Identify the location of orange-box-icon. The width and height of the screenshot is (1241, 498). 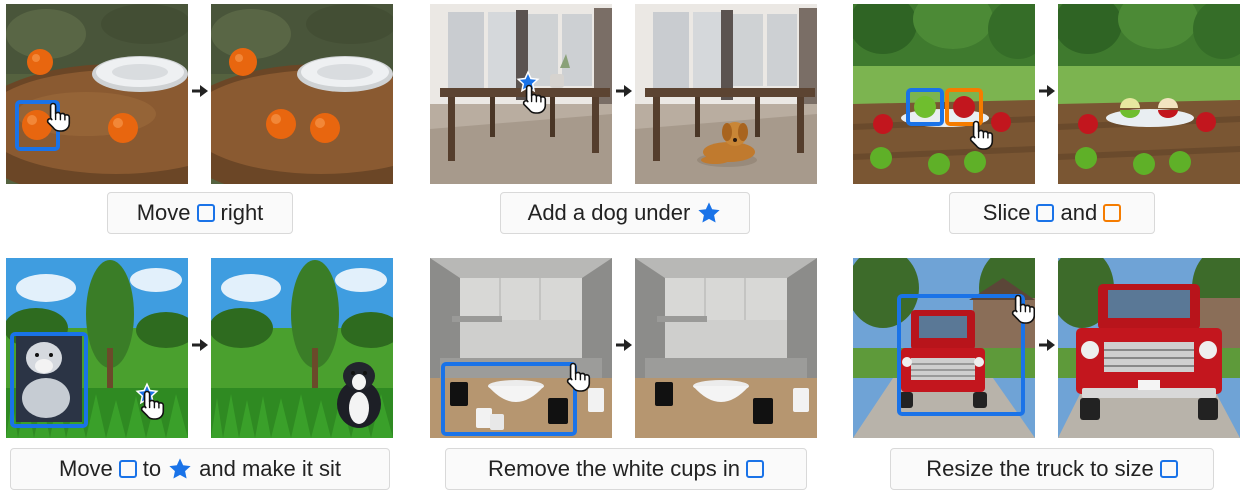
(1112, 213).